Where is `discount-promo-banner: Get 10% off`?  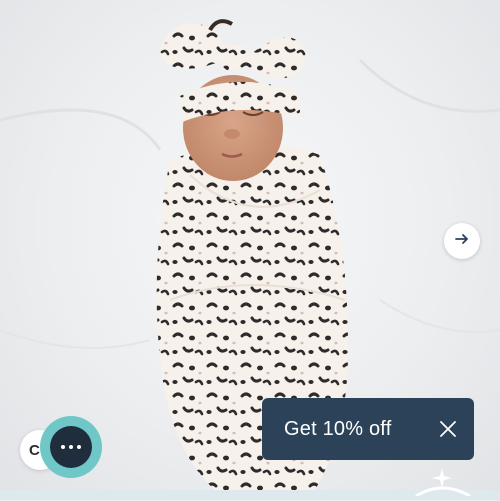 discount-promo-banner: Get 10% off is located at coordinates (368, 429).